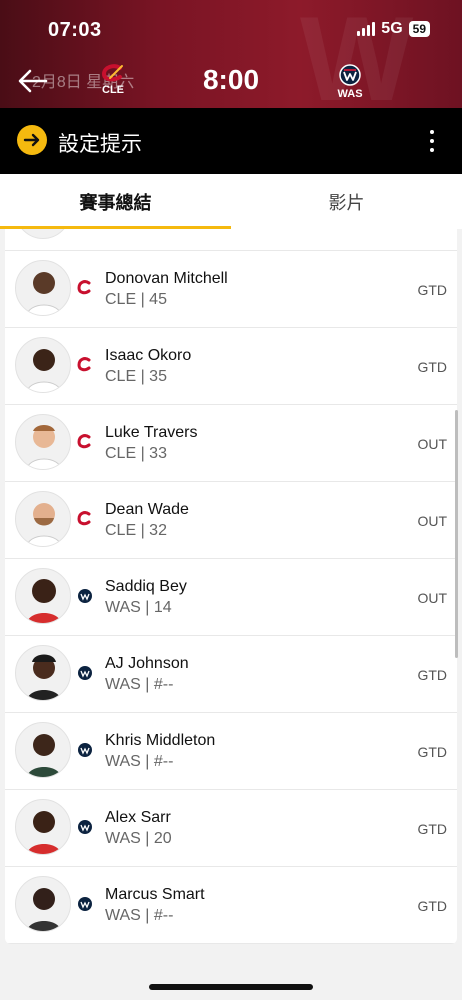 This screenshot has height=1000, width=462. Describe the element at coordinates (231, 674) in the screenshot. I see `list-item: AJ Johnson WAS | #-- GTD` at that location.